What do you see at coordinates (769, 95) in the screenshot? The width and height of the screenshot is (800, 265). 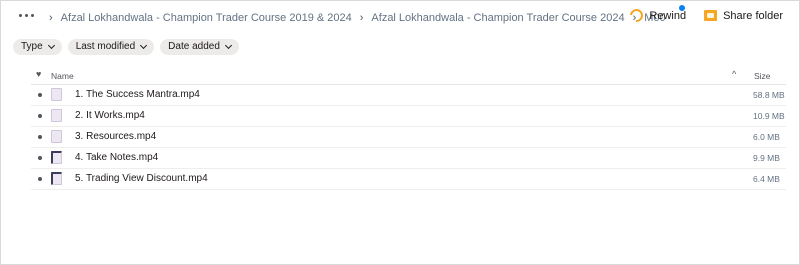 I see `file-size: 58.8 MB` at bounding box center [769, 95].